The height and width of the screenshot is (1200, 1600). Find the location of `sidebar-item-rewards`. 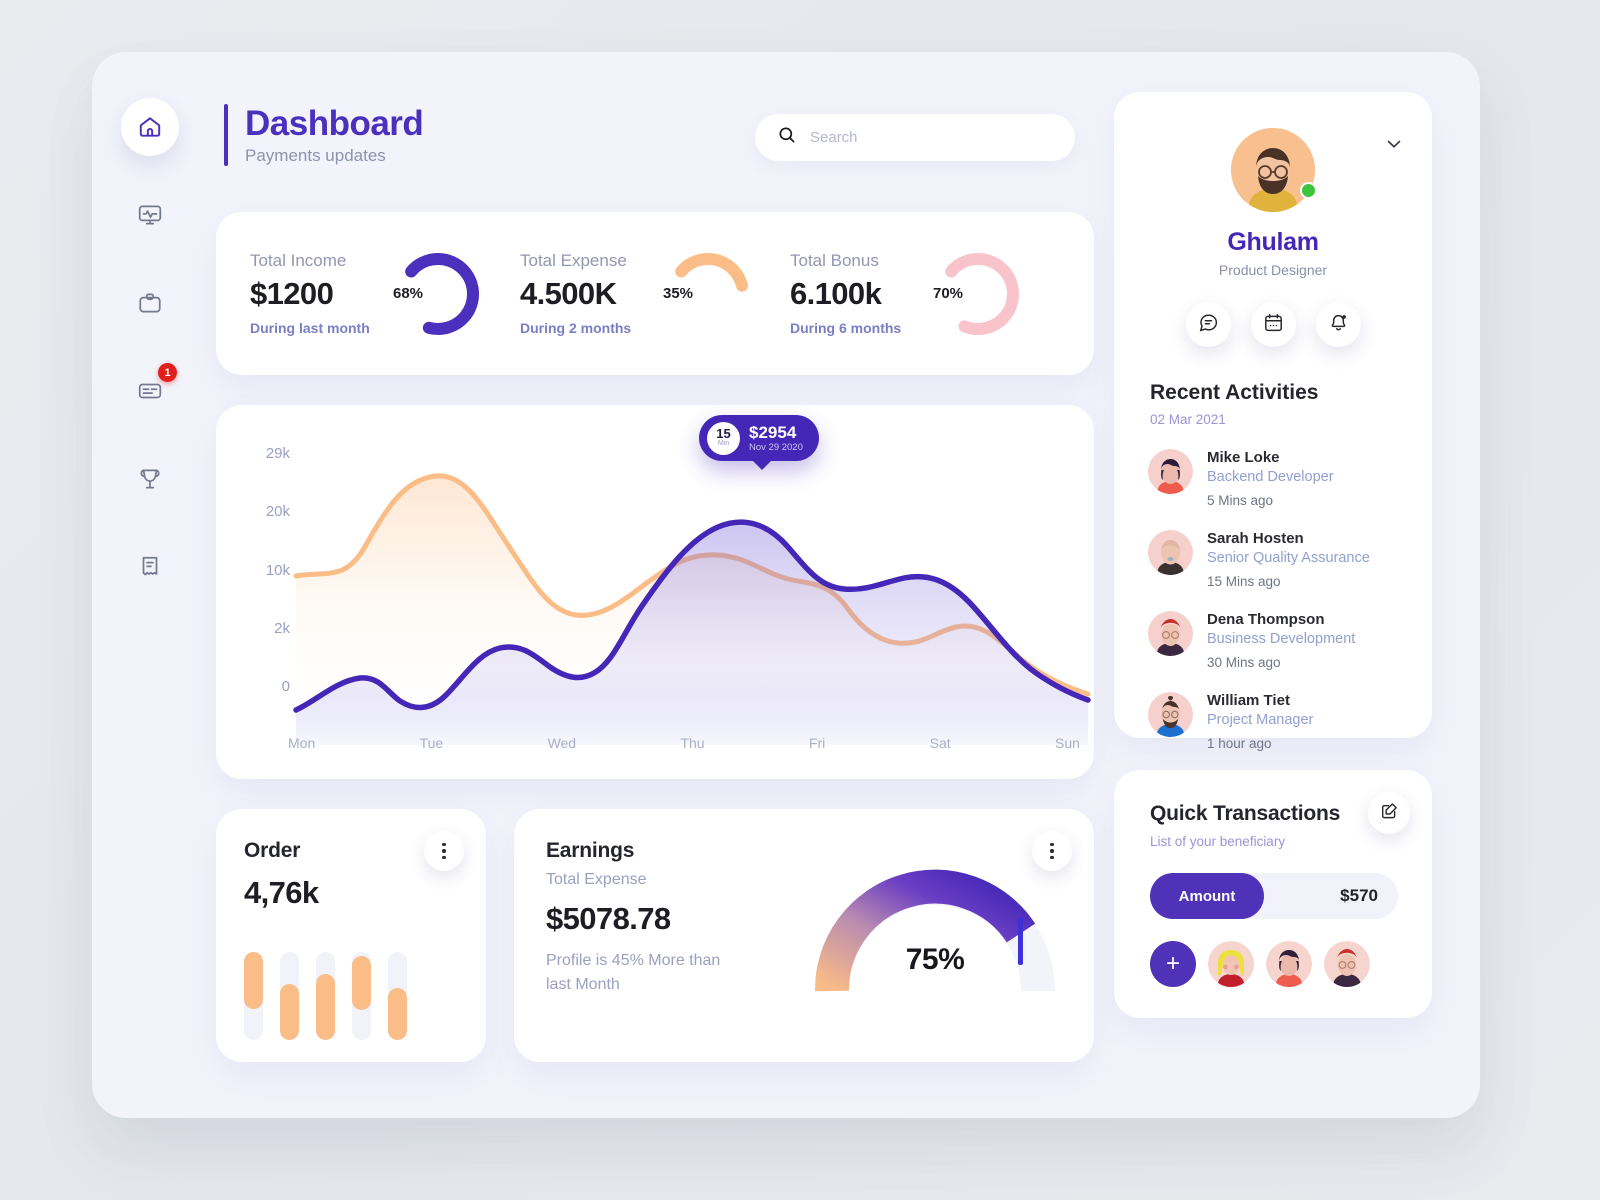

sidebar-item-rewards is located at coordinates (150, 479).